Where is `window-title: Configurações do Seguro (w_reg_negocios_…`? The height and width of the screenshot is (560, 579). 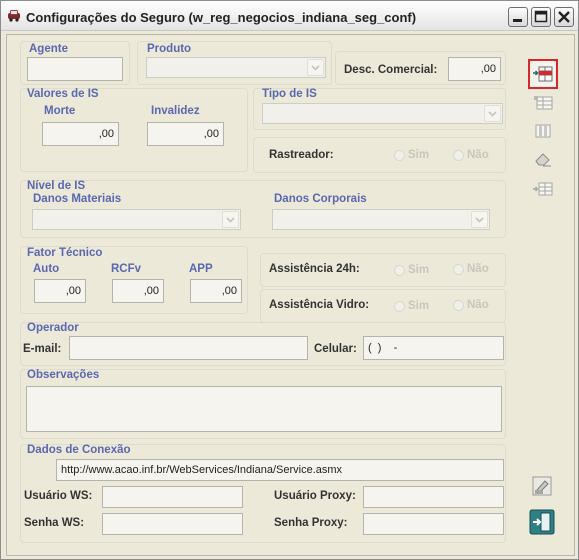
window-title: Configurações do Seguro (w_reg_negocios_… is located at coordinates (221, 17).